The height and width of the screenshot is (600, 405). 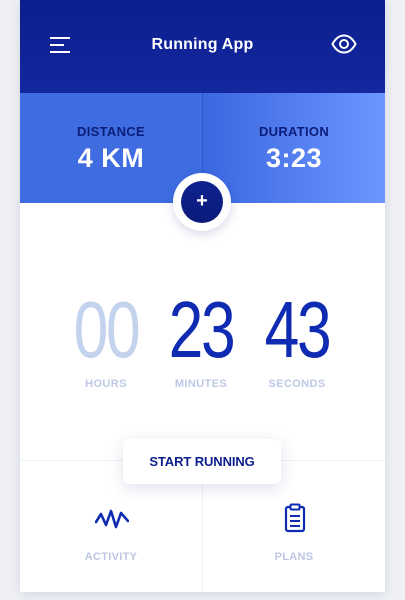 I want to click on duration-stat: DURATION 3:23, so click(x=294, y=148).